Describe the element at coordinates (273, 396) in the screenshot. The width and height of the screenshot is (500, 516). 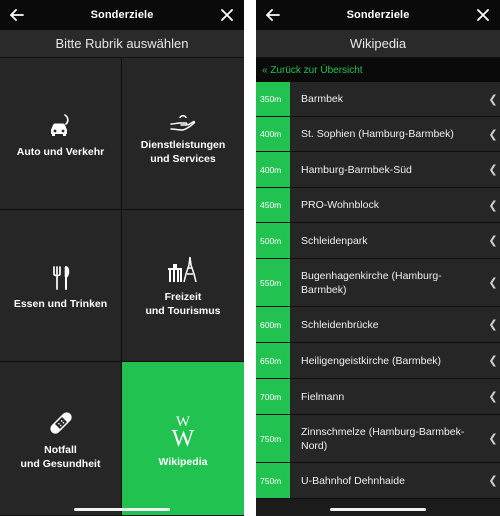
I see `distance-badge: 700m` at that location.